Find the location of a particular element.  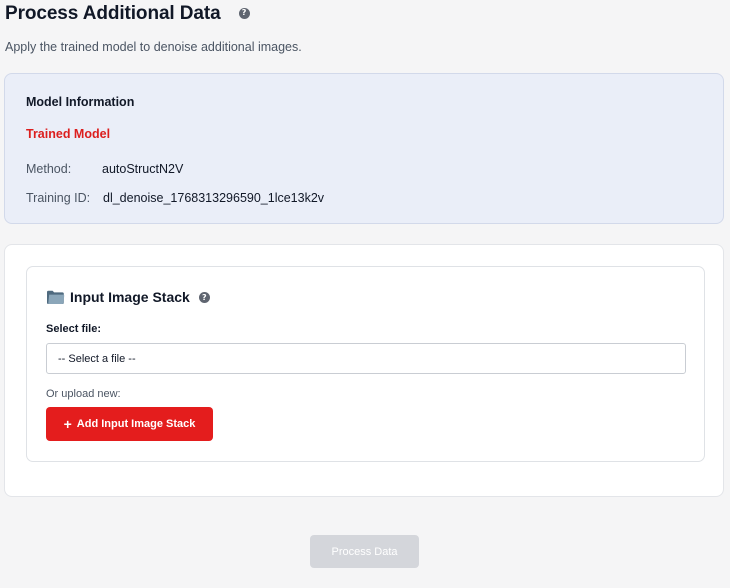

method-value: autoStructN2V is located at coordinates (143, 169).